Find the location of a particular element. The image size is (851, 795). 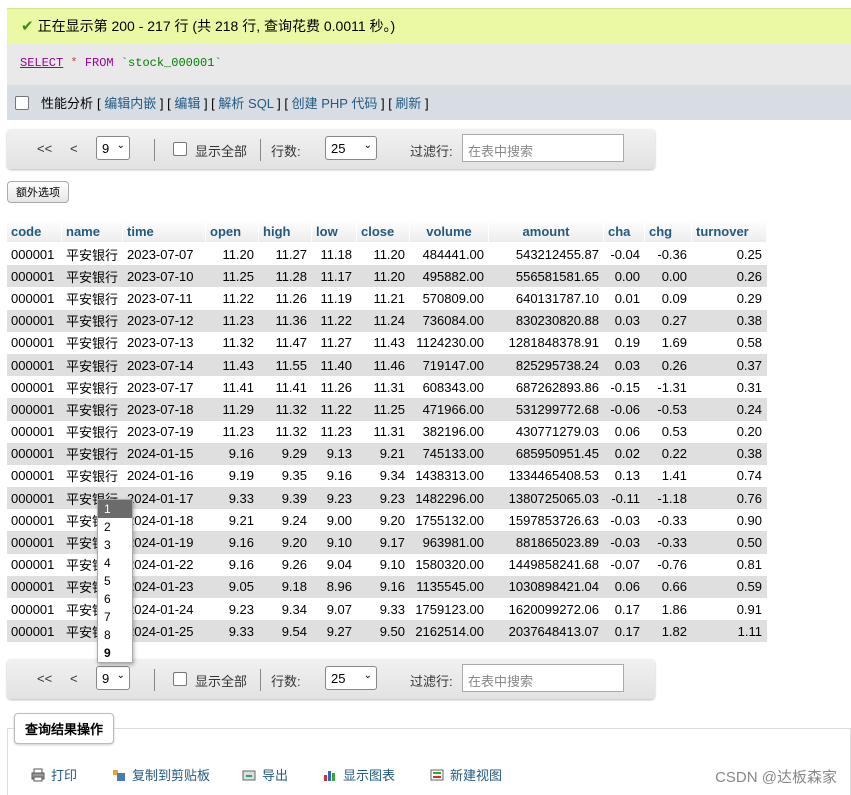

sql-table: `stock_000001` is located at coordinates (171, 63).